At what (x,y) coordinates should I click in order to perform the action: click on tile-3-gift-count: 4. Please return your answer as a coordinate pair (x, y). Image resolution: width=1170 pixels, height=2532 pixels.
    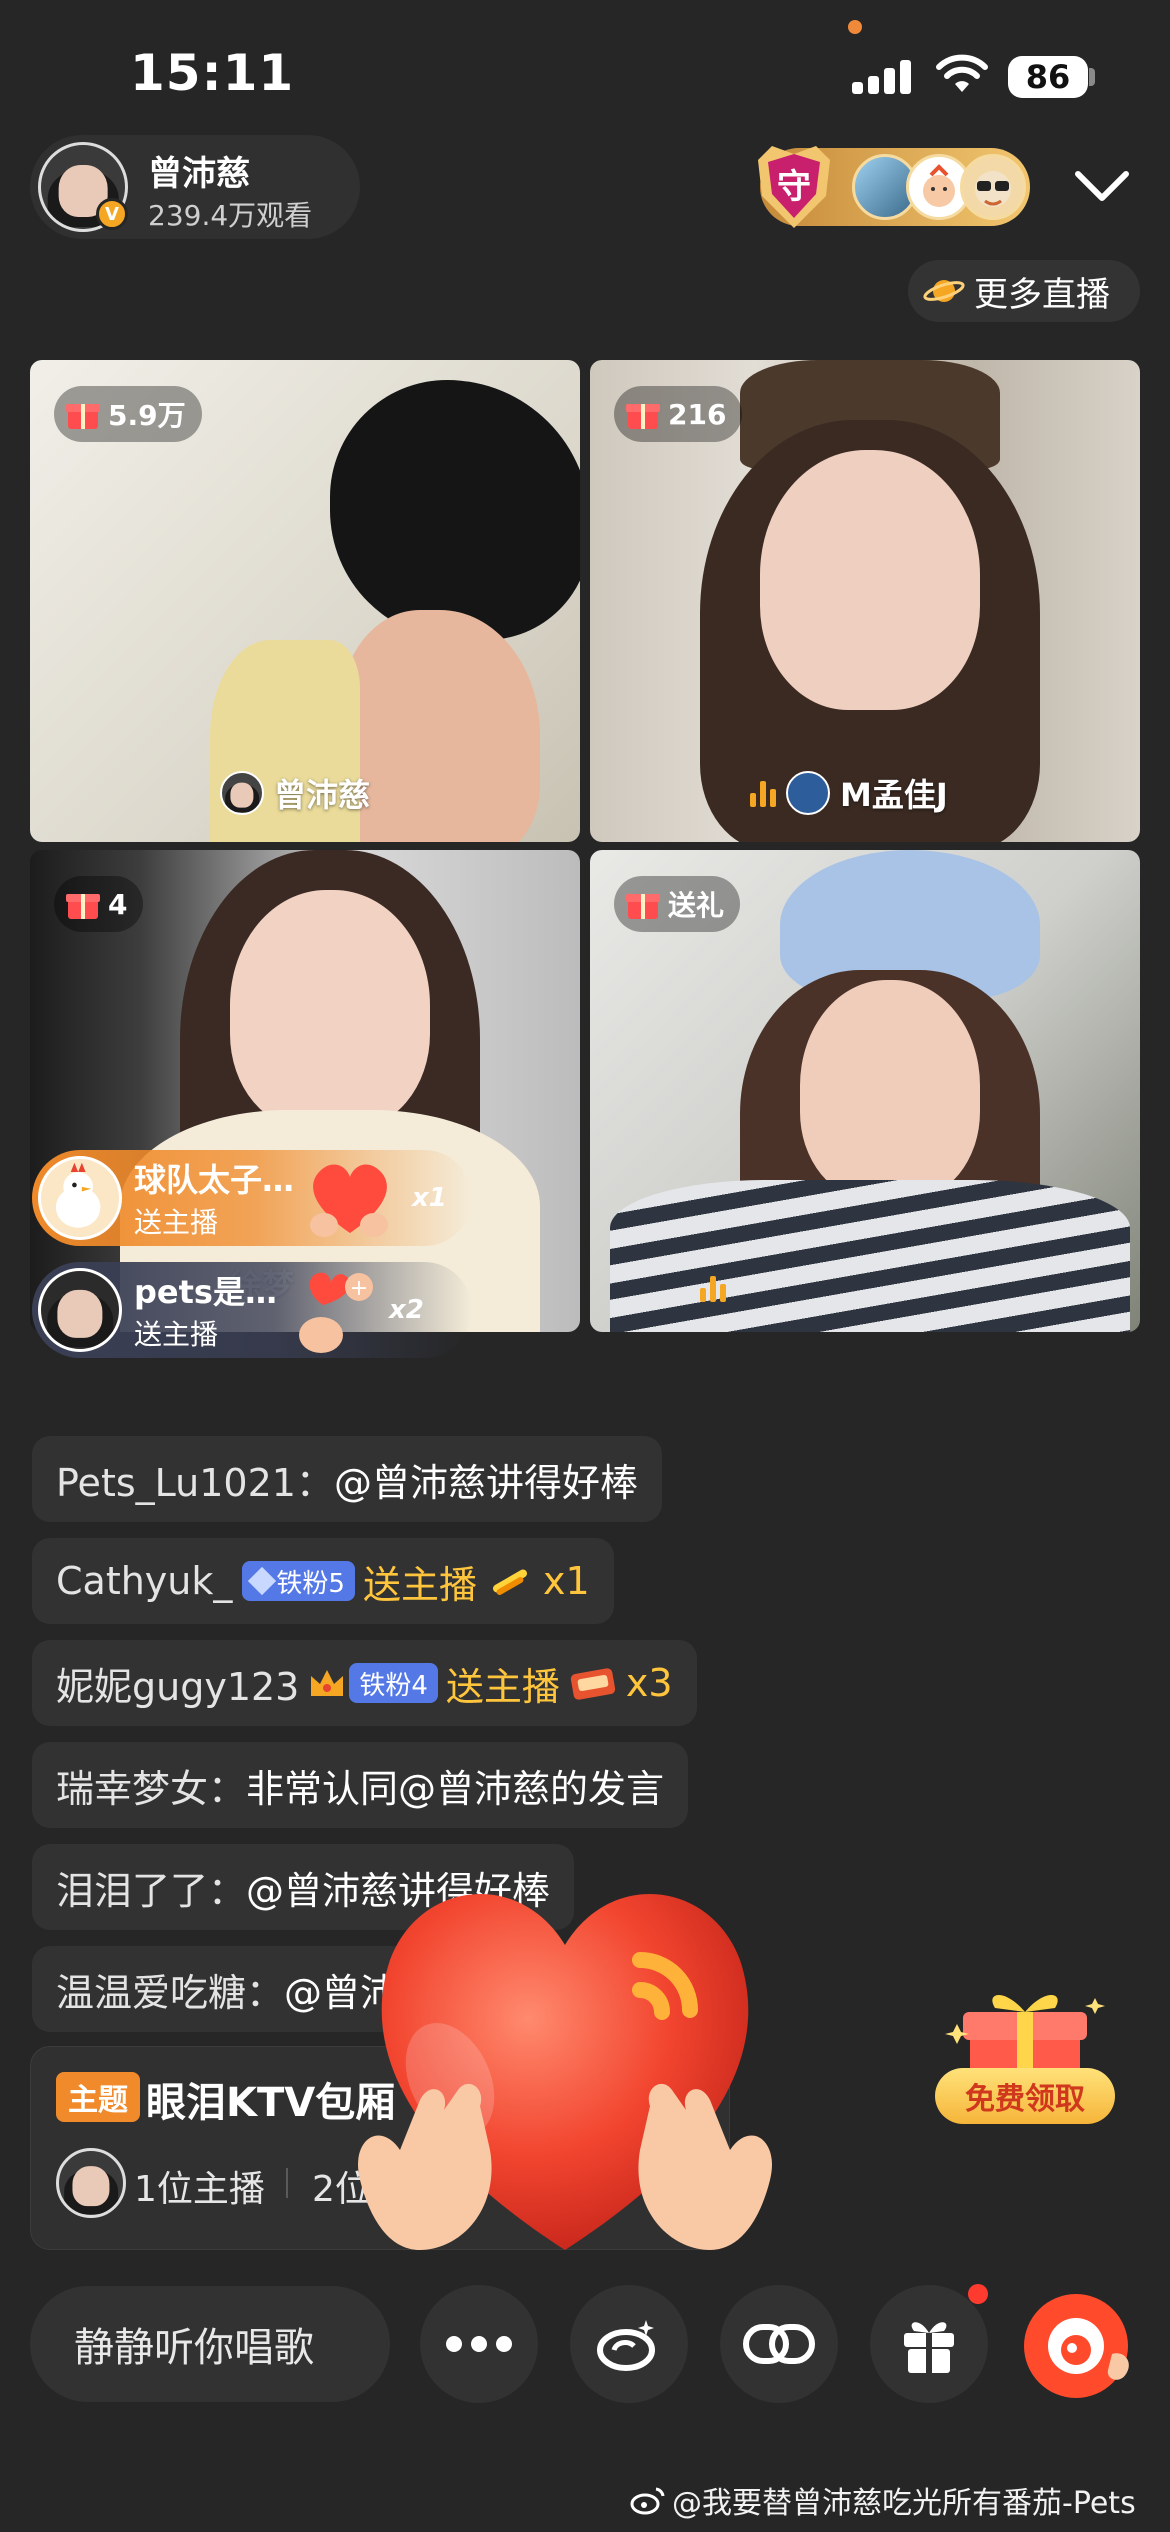
    Looking at the image, I should click on (99, 904).